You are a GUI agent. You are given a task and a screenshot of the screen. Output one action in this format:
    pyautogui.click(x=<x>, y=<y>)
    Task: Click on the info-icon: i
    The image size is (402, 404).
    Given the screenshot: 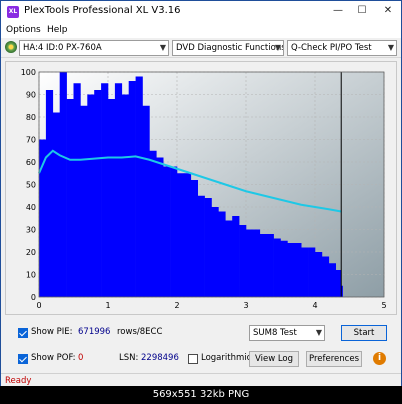 What is the action you would take?
    pyautogui.click(x=379, y=358)
    